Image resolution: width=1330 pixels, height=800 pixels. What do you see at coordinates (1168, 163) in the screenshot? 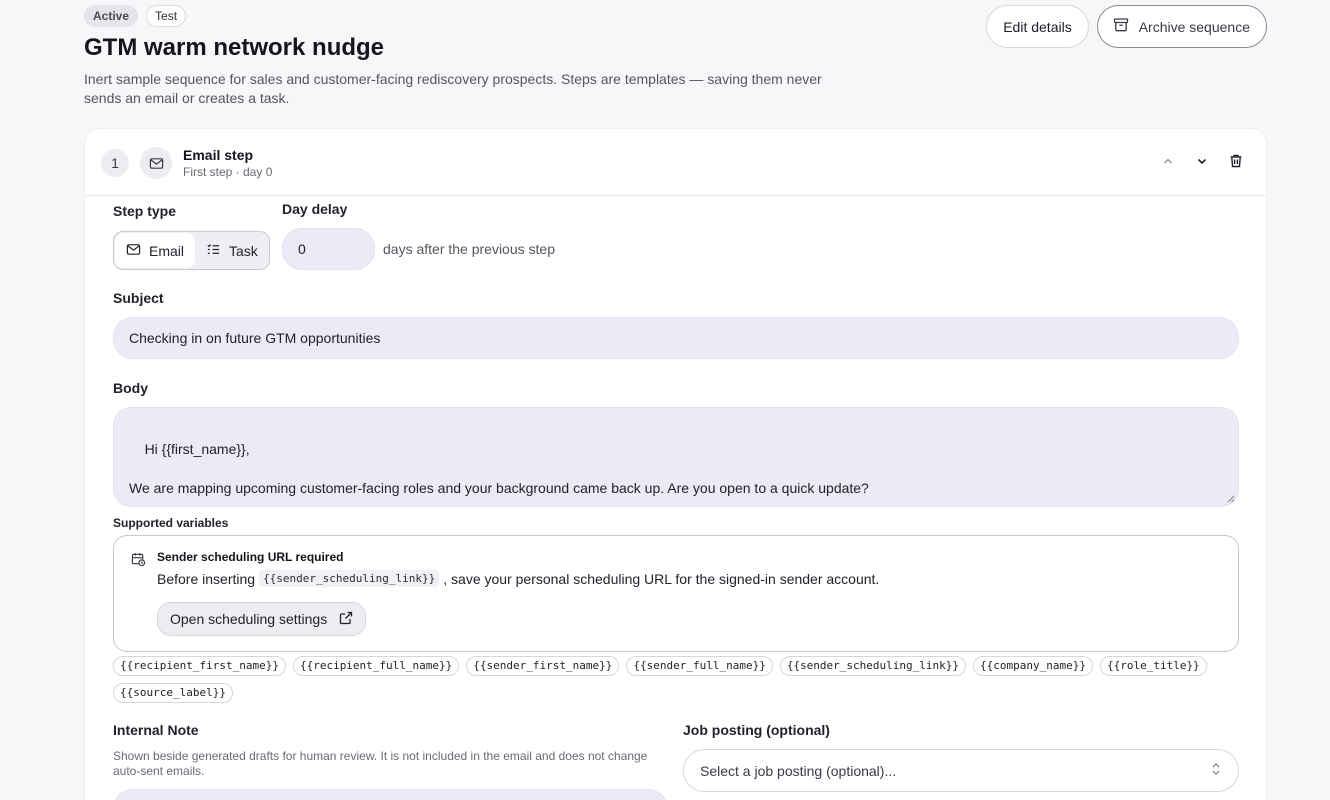
I see `chevron-up-icon` at bounding box center [1168, 163].